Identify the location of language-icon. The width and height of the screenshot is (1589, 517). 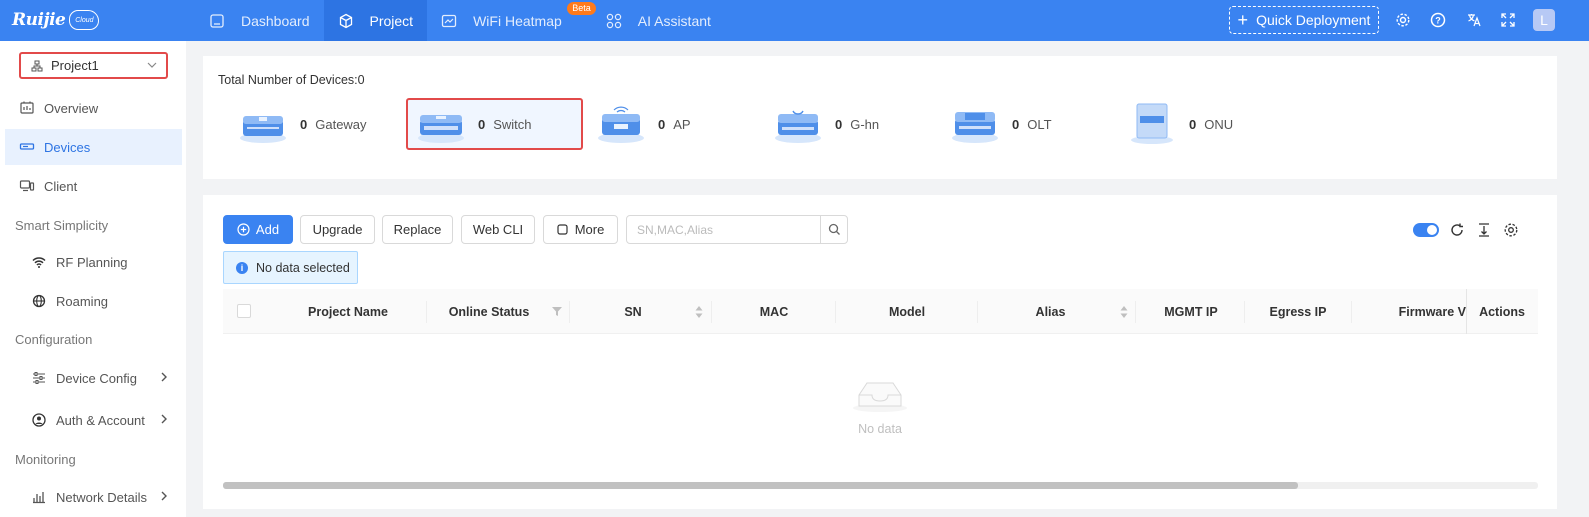
(1474, 20).